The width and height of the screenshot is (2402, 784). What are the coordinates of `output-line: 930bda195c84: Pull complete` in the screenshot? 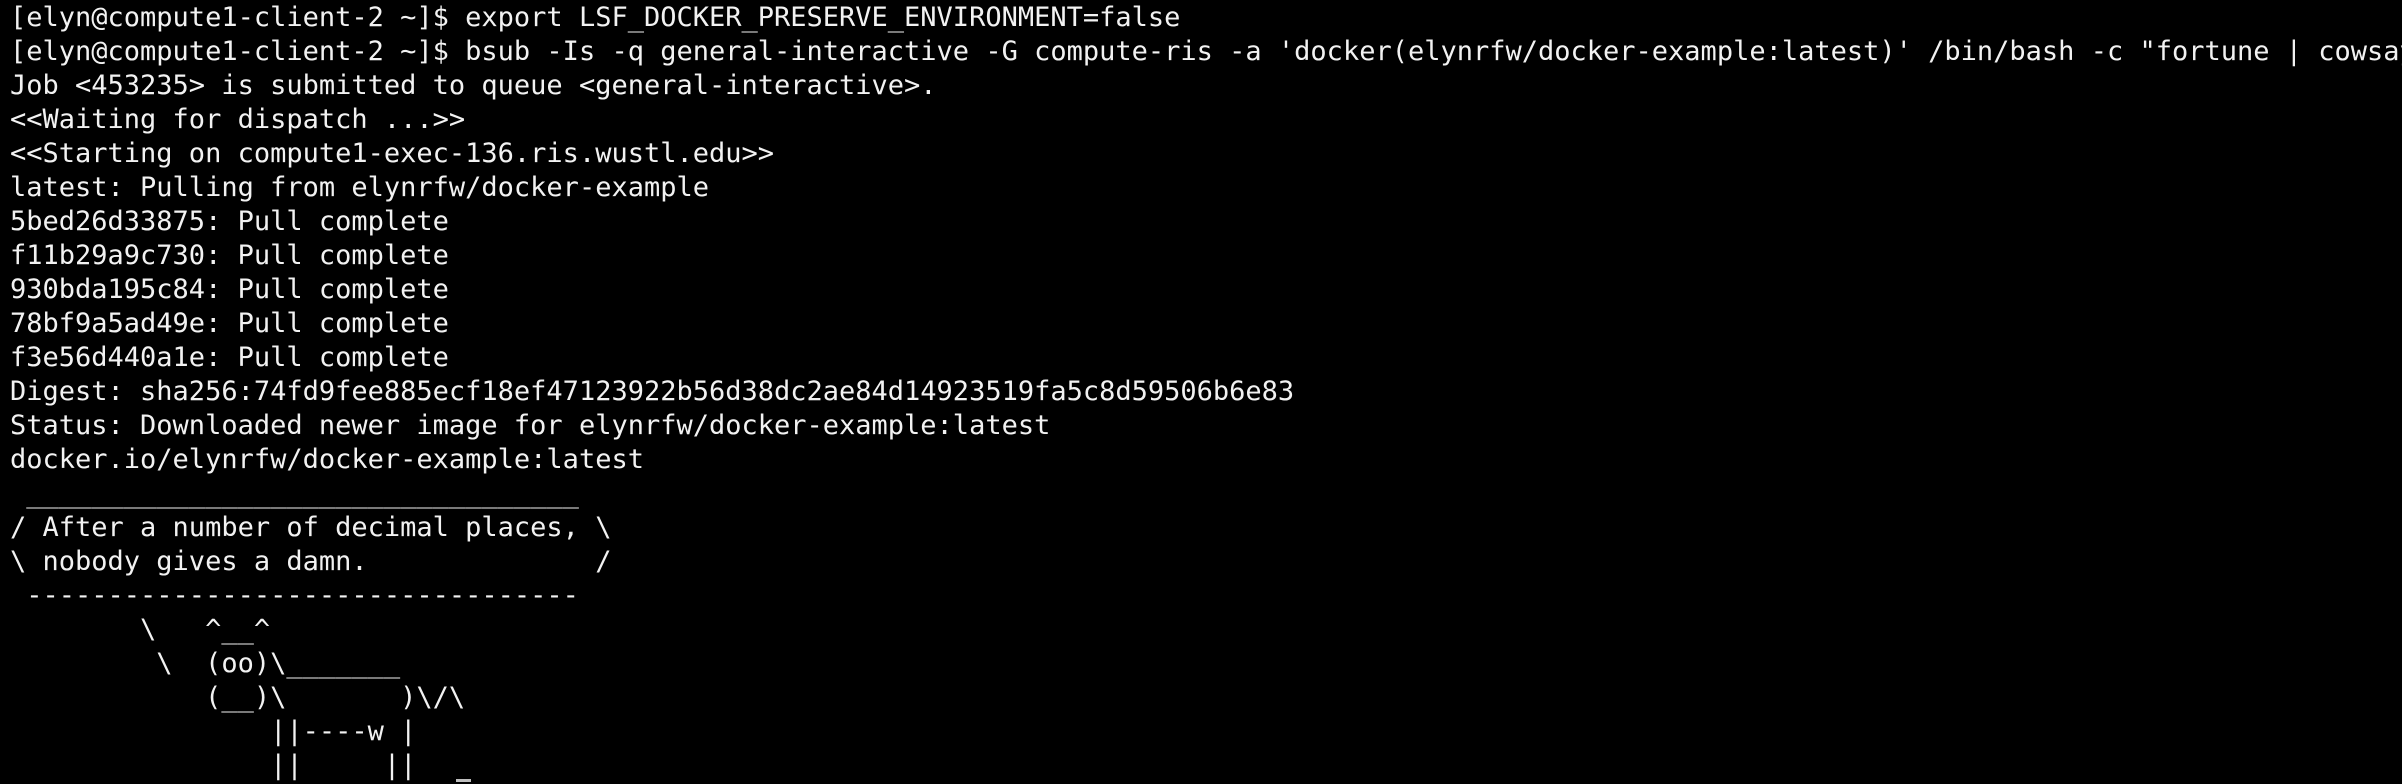 It's located at (229, 289).